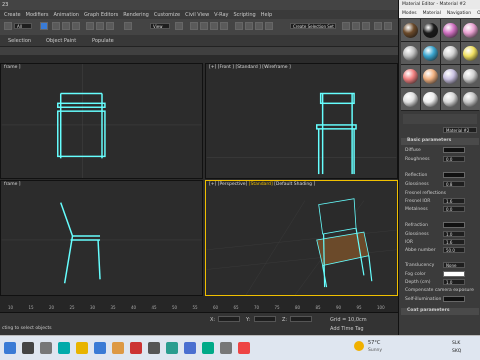  What do you see at coordinates (454, 209) in the screenshot?
I see `param-value-field: 0.0` at bounding box center [454, 209].